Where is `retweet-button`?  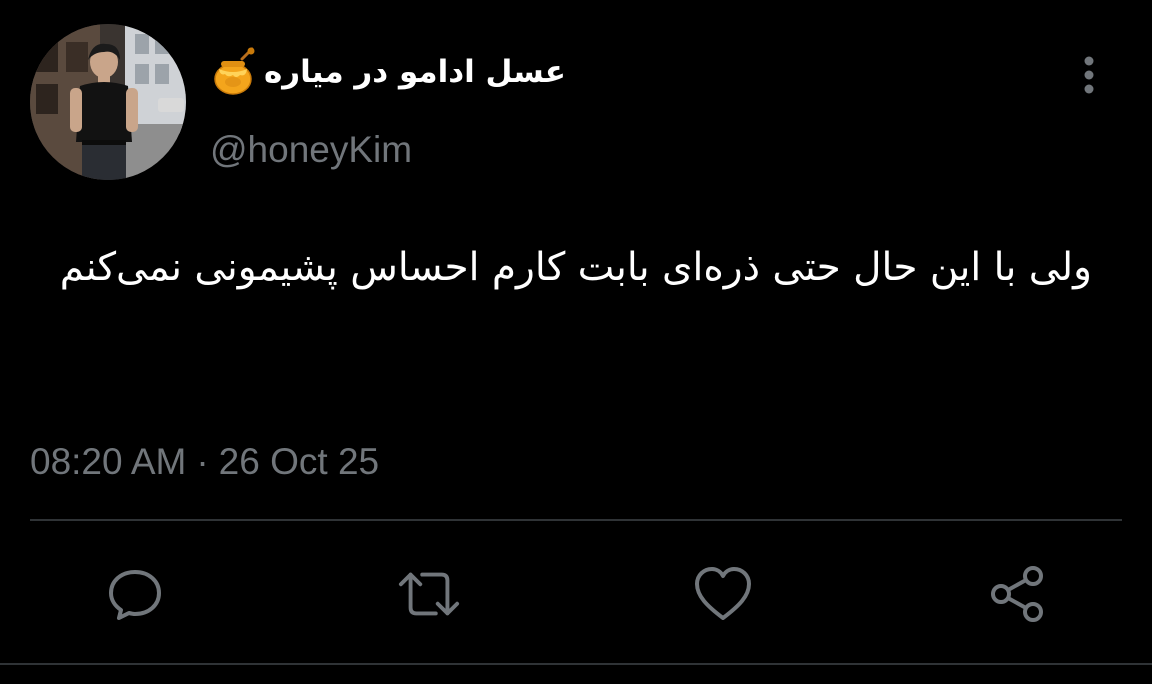 retweet-button is located at coordinates (429, 594).